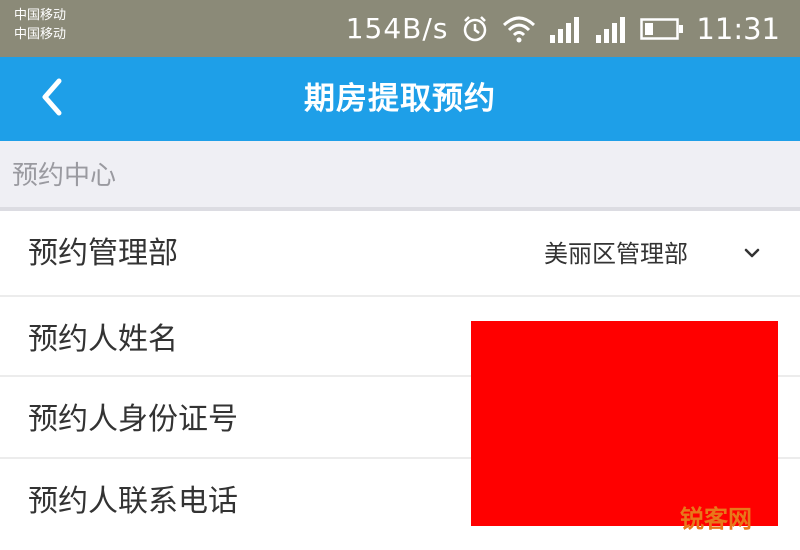 The width and height of the screenshot is (800, 550). Describe the element at coordinates (752, 253) in the screenshot. I see `chevron-down-icon` at that location.